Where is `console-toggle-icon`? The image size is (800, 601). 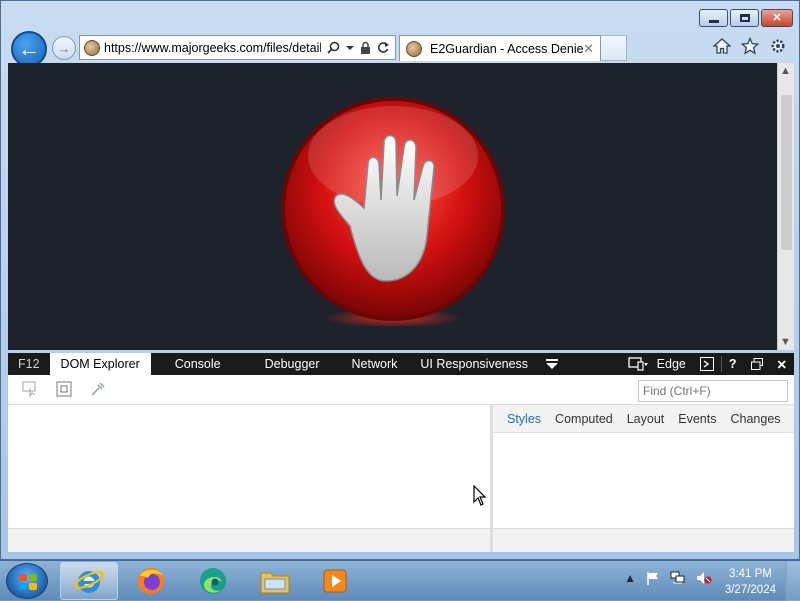
console-toggle-icon is located at coordinates (707, 364).